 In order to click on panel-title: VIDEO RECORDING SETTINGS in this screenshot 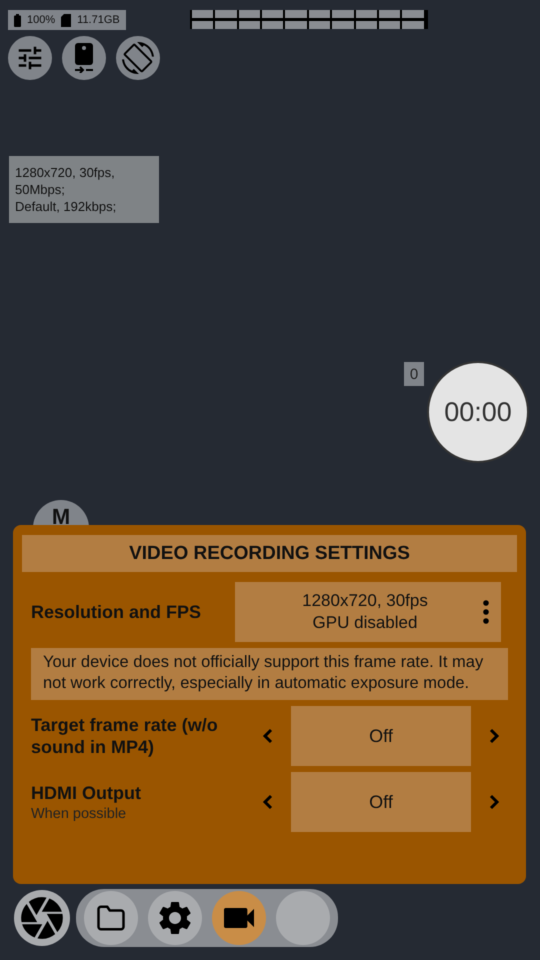, I will do `click(269, 553)`.